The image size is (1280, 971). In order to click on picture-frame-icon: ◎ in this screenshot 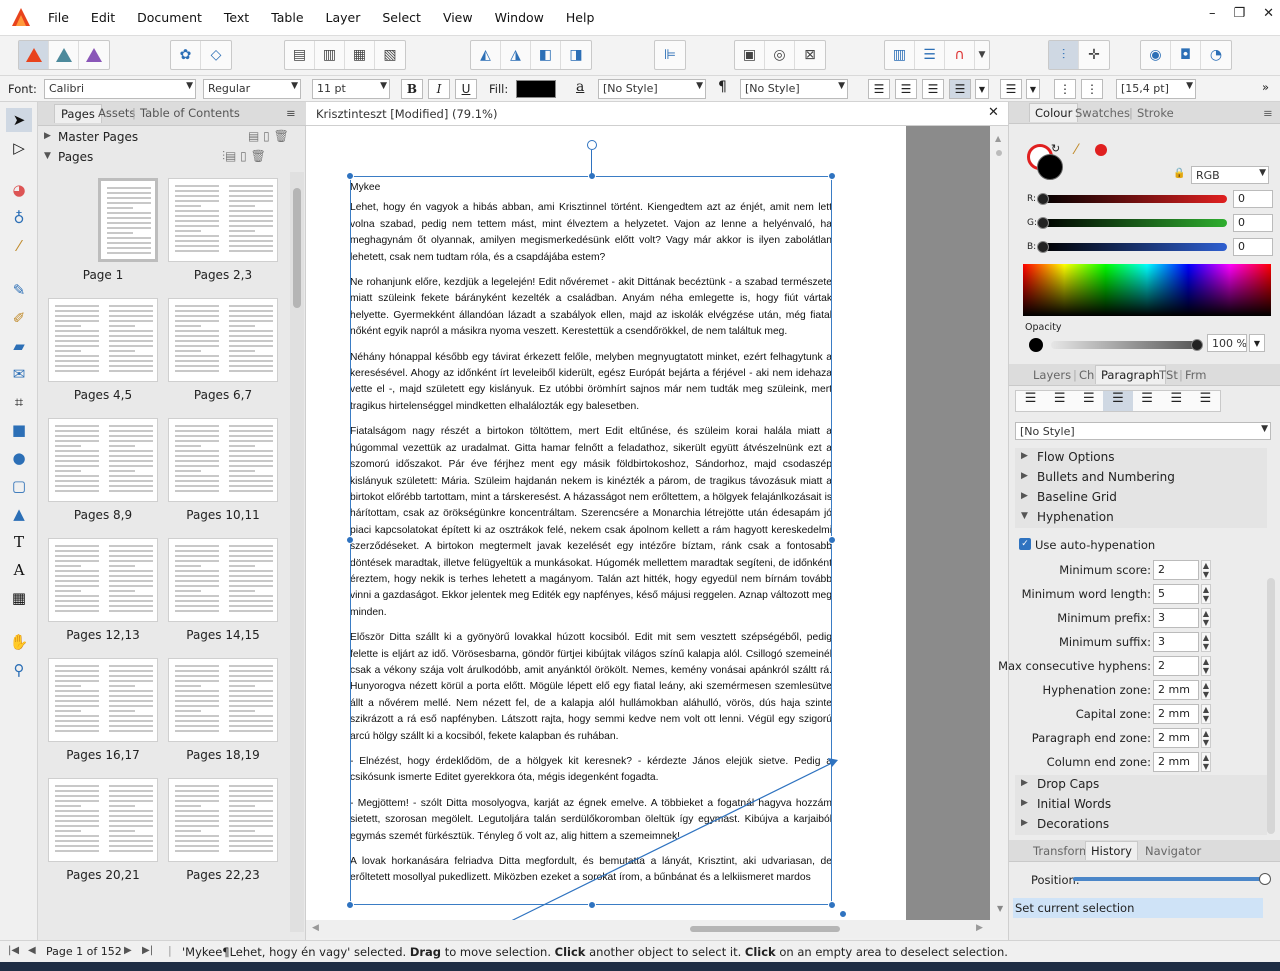, I will do `click(780, 55)`.